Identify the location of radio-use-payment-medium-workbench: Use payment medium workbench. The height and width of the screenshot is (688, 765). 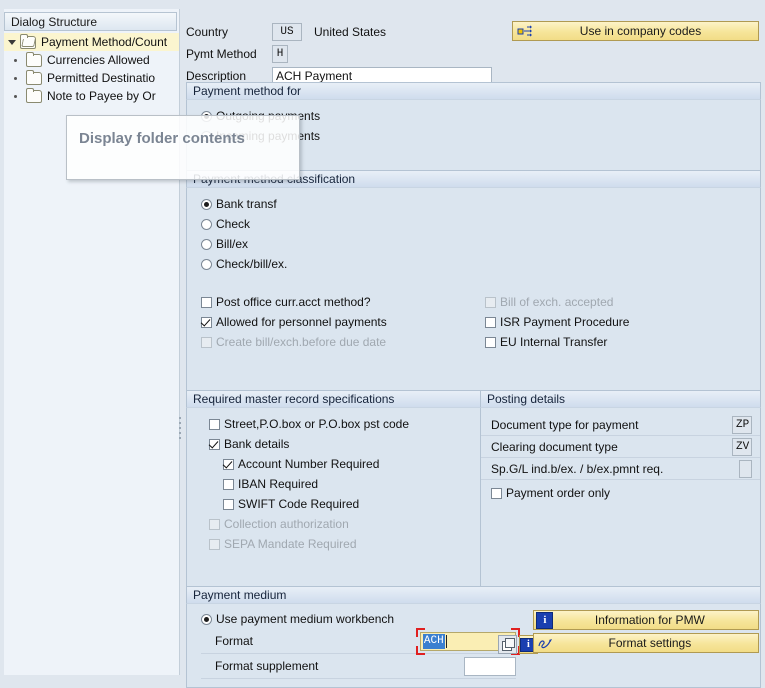
(358, 619).